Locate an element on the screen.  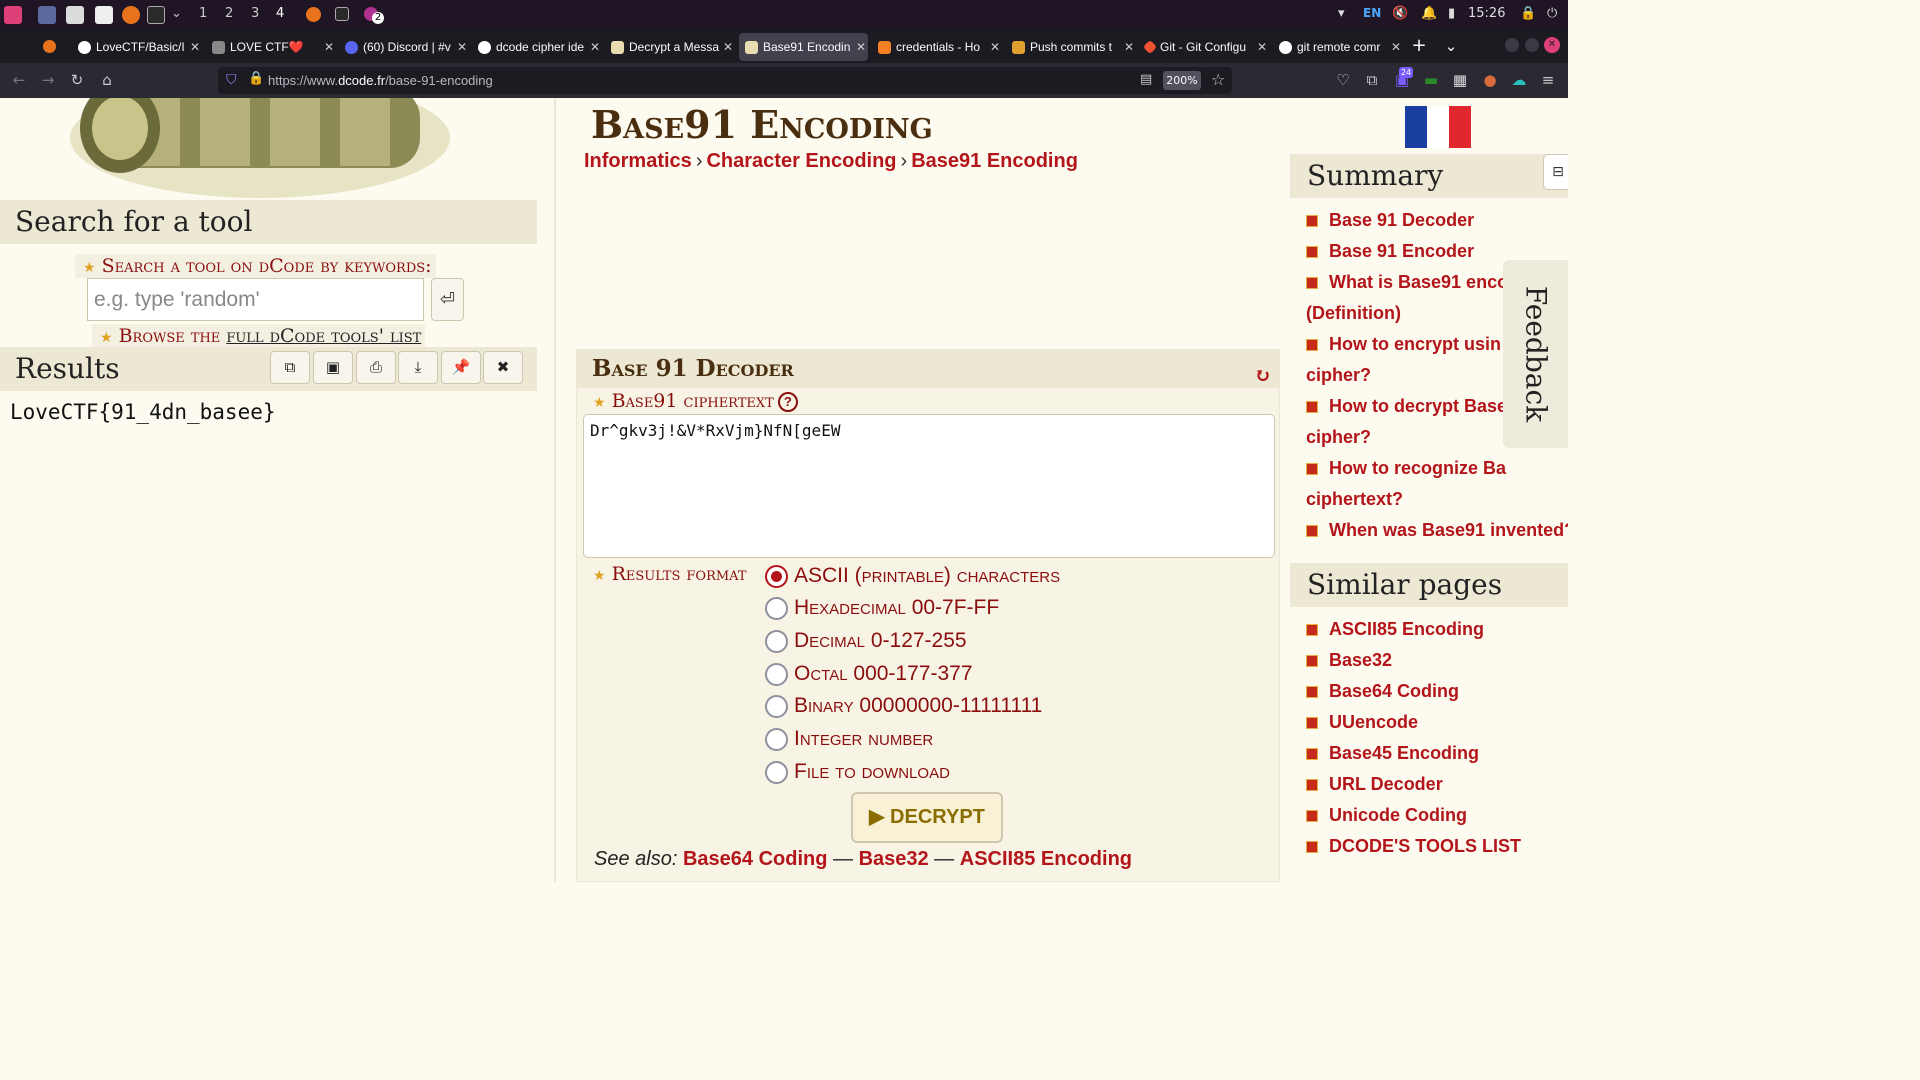
similar-link-uuencode: UUencode is located at coordinates (1362, 722).